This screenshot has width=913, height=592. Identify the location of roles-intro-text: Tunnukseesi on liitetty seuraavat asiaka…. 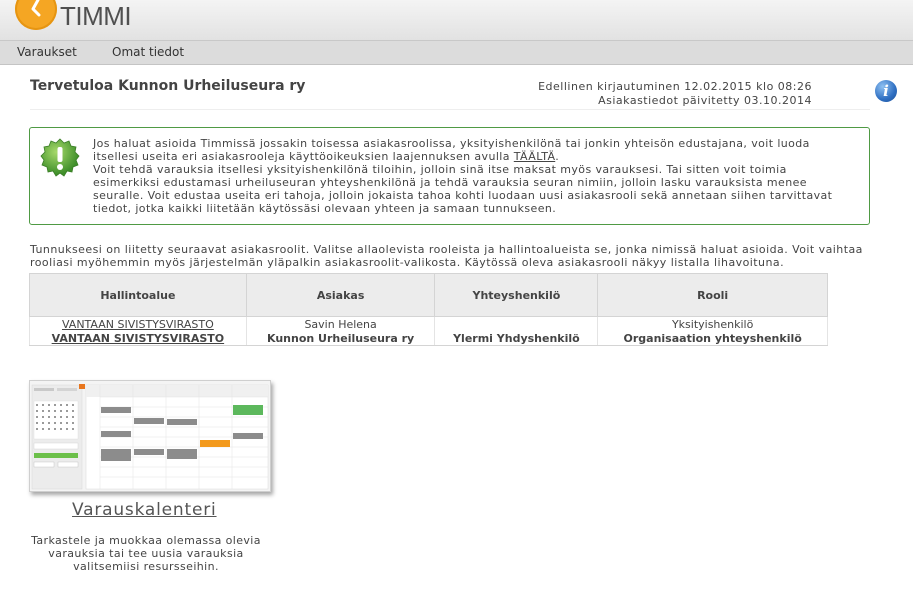
(446, 256).